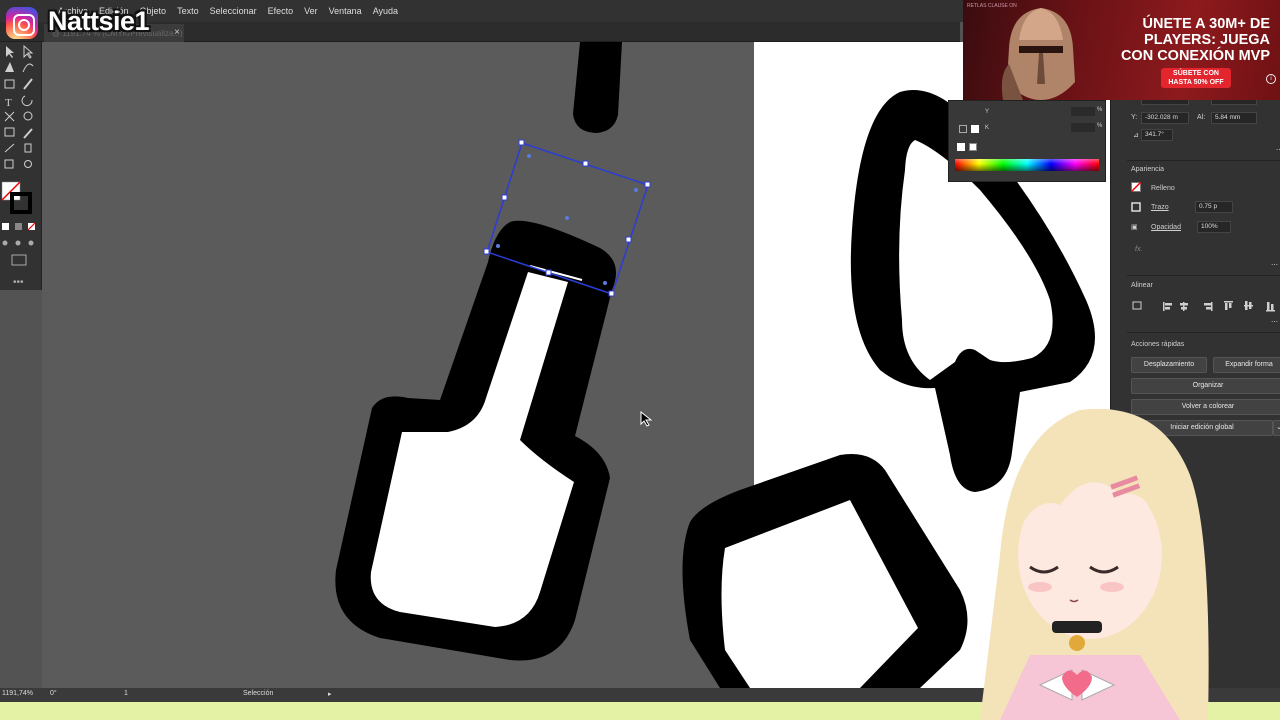 This screenshot has height=720, width=1280. I want to click on none-swatch-icon, so click(961, 147).